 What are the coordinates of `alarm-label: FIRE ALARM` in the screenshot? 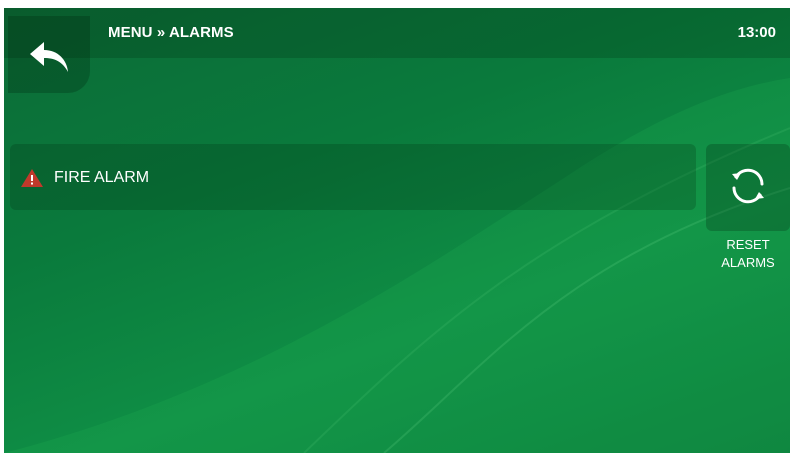 It's located at (102, 177).